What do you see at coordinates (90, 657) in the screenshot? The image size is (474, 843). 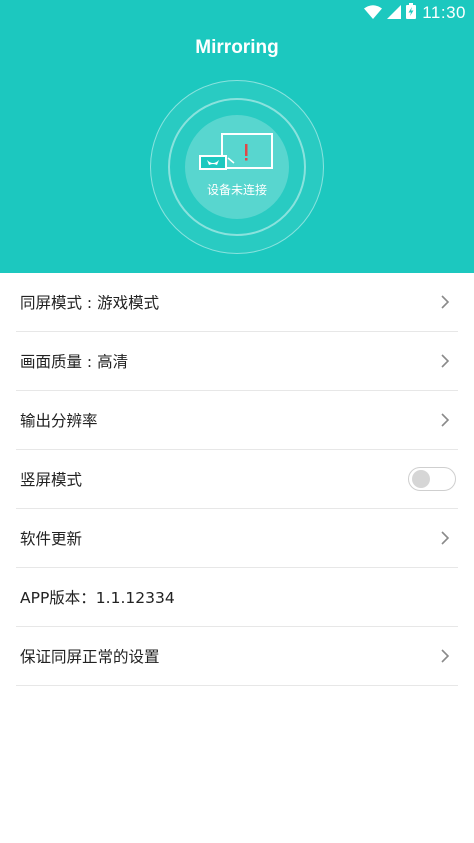 I see `settings-item-label: 保证同屏正常的设置` at bounding box center [90, 657].